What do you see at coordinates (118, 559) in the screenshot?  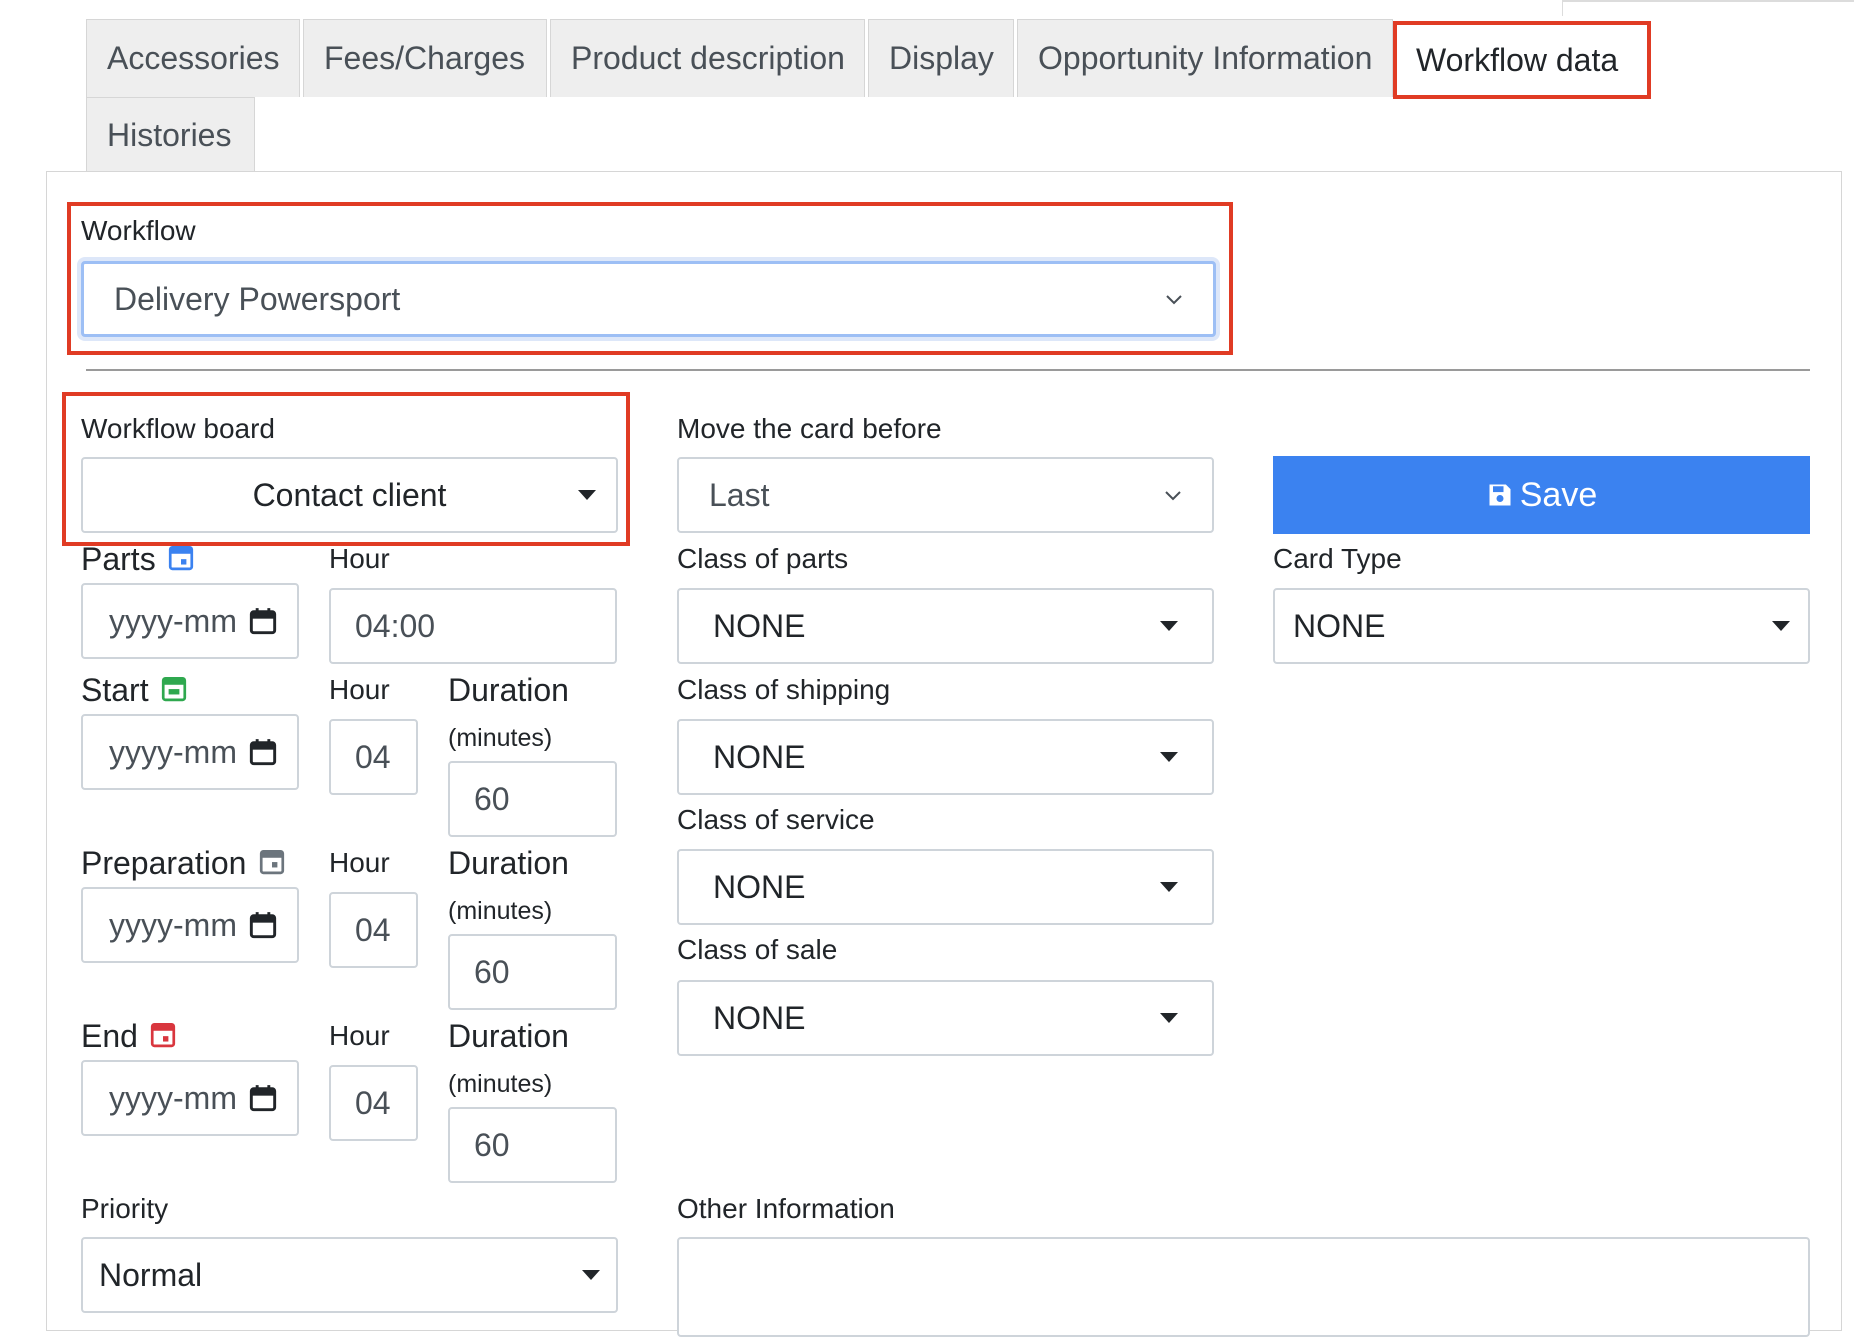 I see `parts-label: Parts` at bounding box center [118, 559].